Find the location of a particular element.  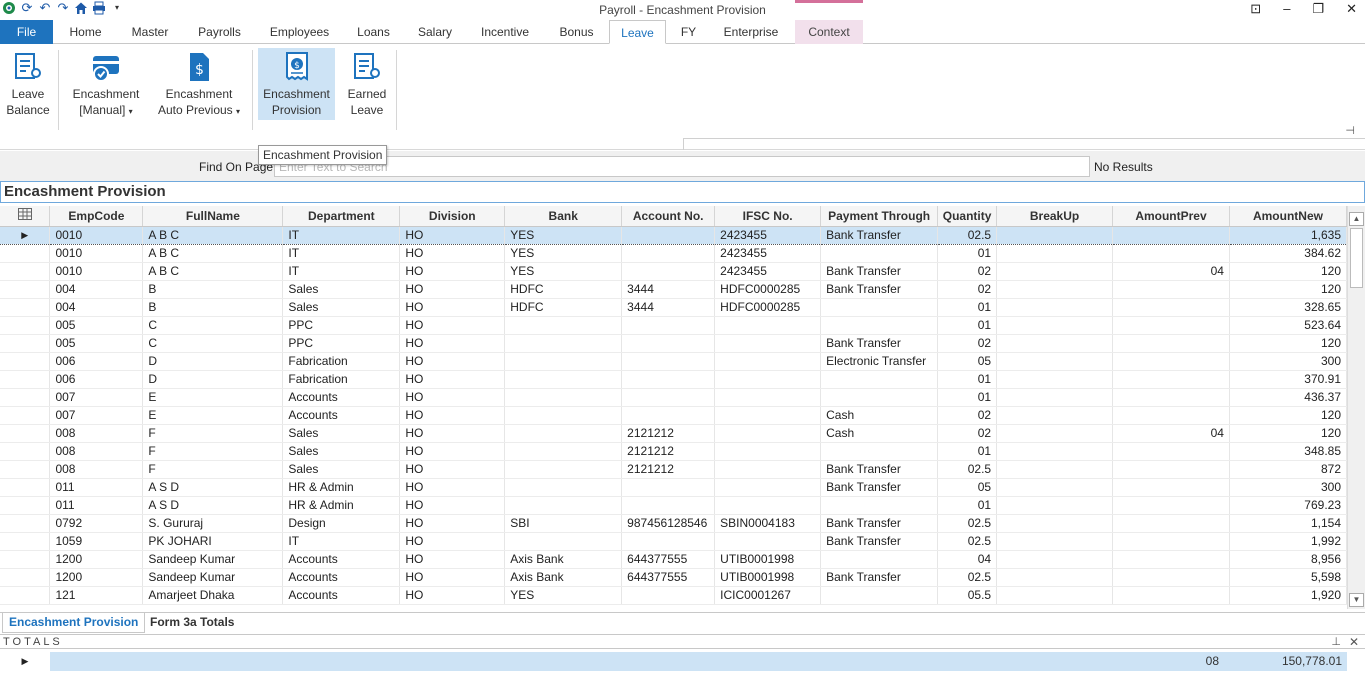

table-row: 004 B Sales HO HDFC 3444 HDFC0000285 01 328.65 is located at coordinates (673, 307).